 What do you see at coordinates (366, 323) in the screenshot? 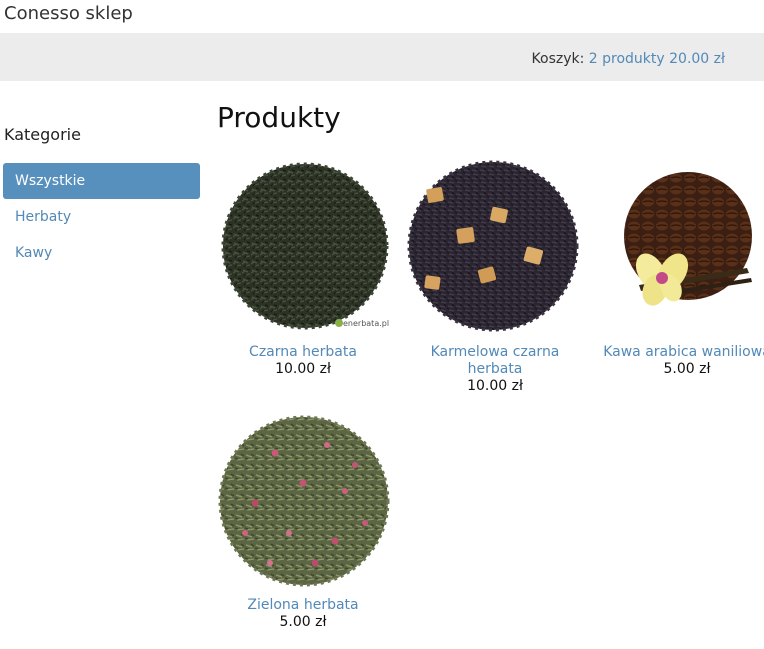
I see `watermark-text: enerbata.pl` at bounding box center [366, 323].